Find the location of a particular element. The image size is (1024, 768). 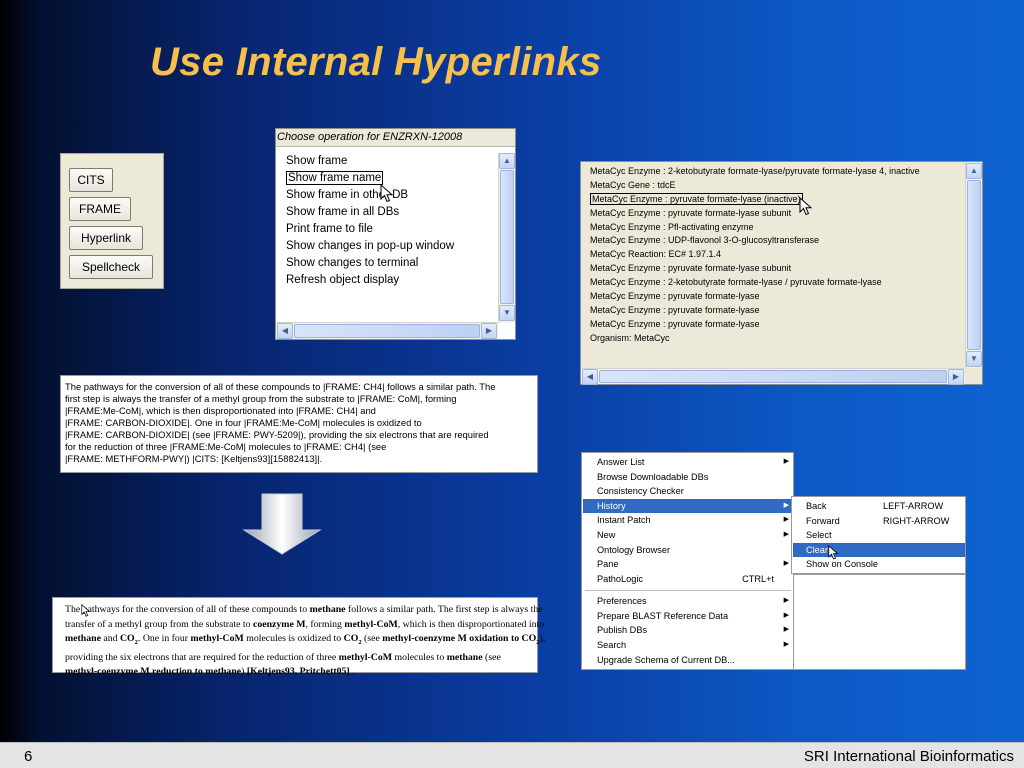

hyperlink: methyl-coenzyme M reduction to methane is located at coordinates (153, 671).